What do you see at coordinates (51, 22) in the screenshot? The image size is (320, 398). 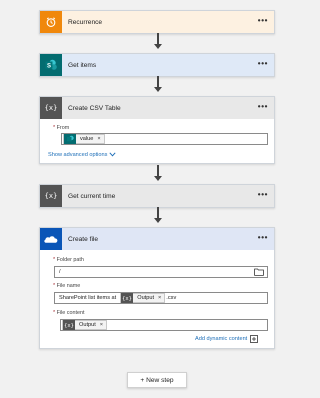 I see `alarm-clock-icon` at bounding box center [51, 22].